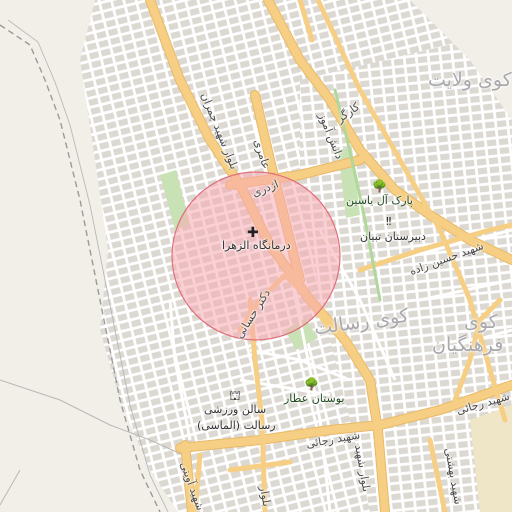 The height and width of the screenshot is (512, 512). I want to click on poi-label-tebyan-school: دبیرستان تبیان, so click(393, 237).